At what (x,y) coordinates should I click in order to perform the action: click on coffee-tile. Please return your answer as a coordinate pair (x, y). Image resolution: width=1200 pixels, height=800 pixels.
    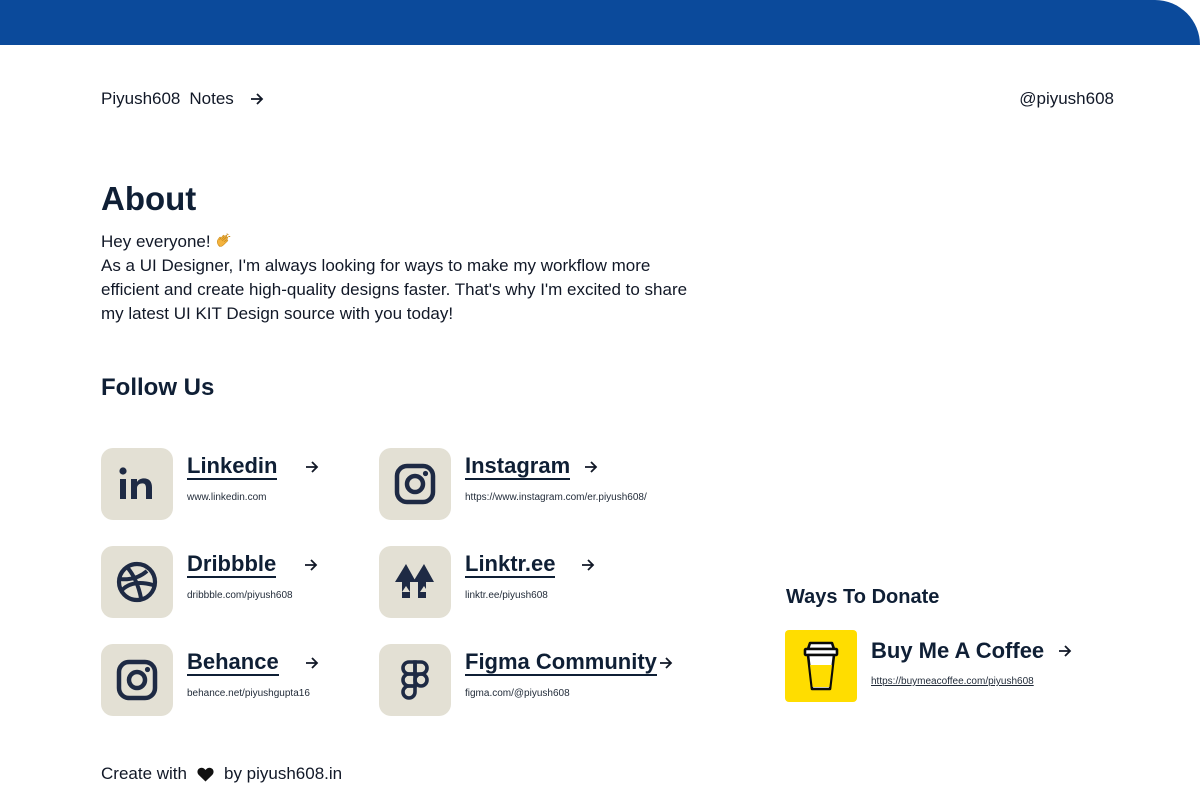
    Looking at the image, I should click on (821, 666).